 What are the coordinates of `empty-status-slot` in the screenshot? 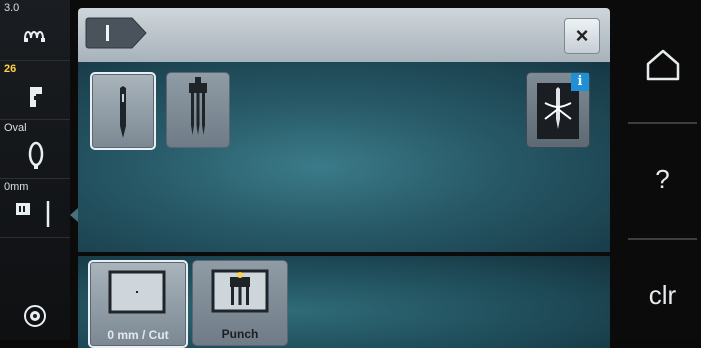 It's located at (35, 266).